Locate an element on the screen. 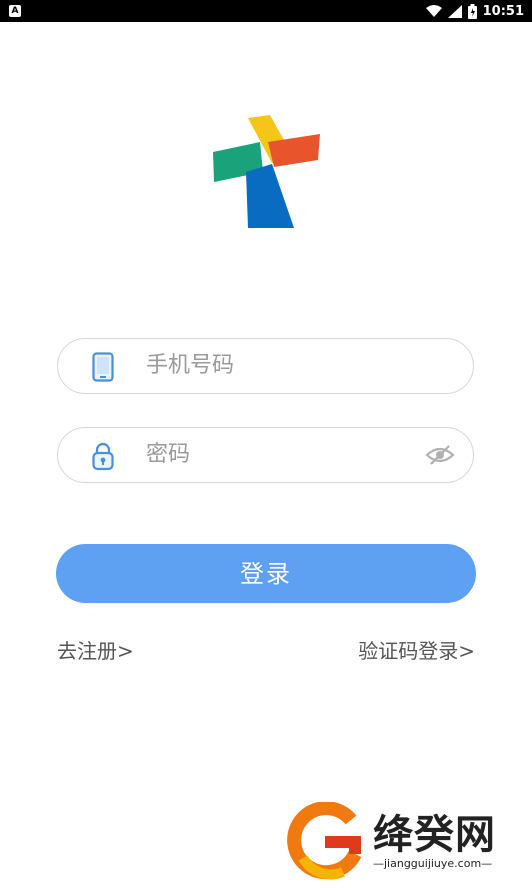 The width and height of the screenshot is (532, 888). notification-icon: A is located at coordinates (15, 11).